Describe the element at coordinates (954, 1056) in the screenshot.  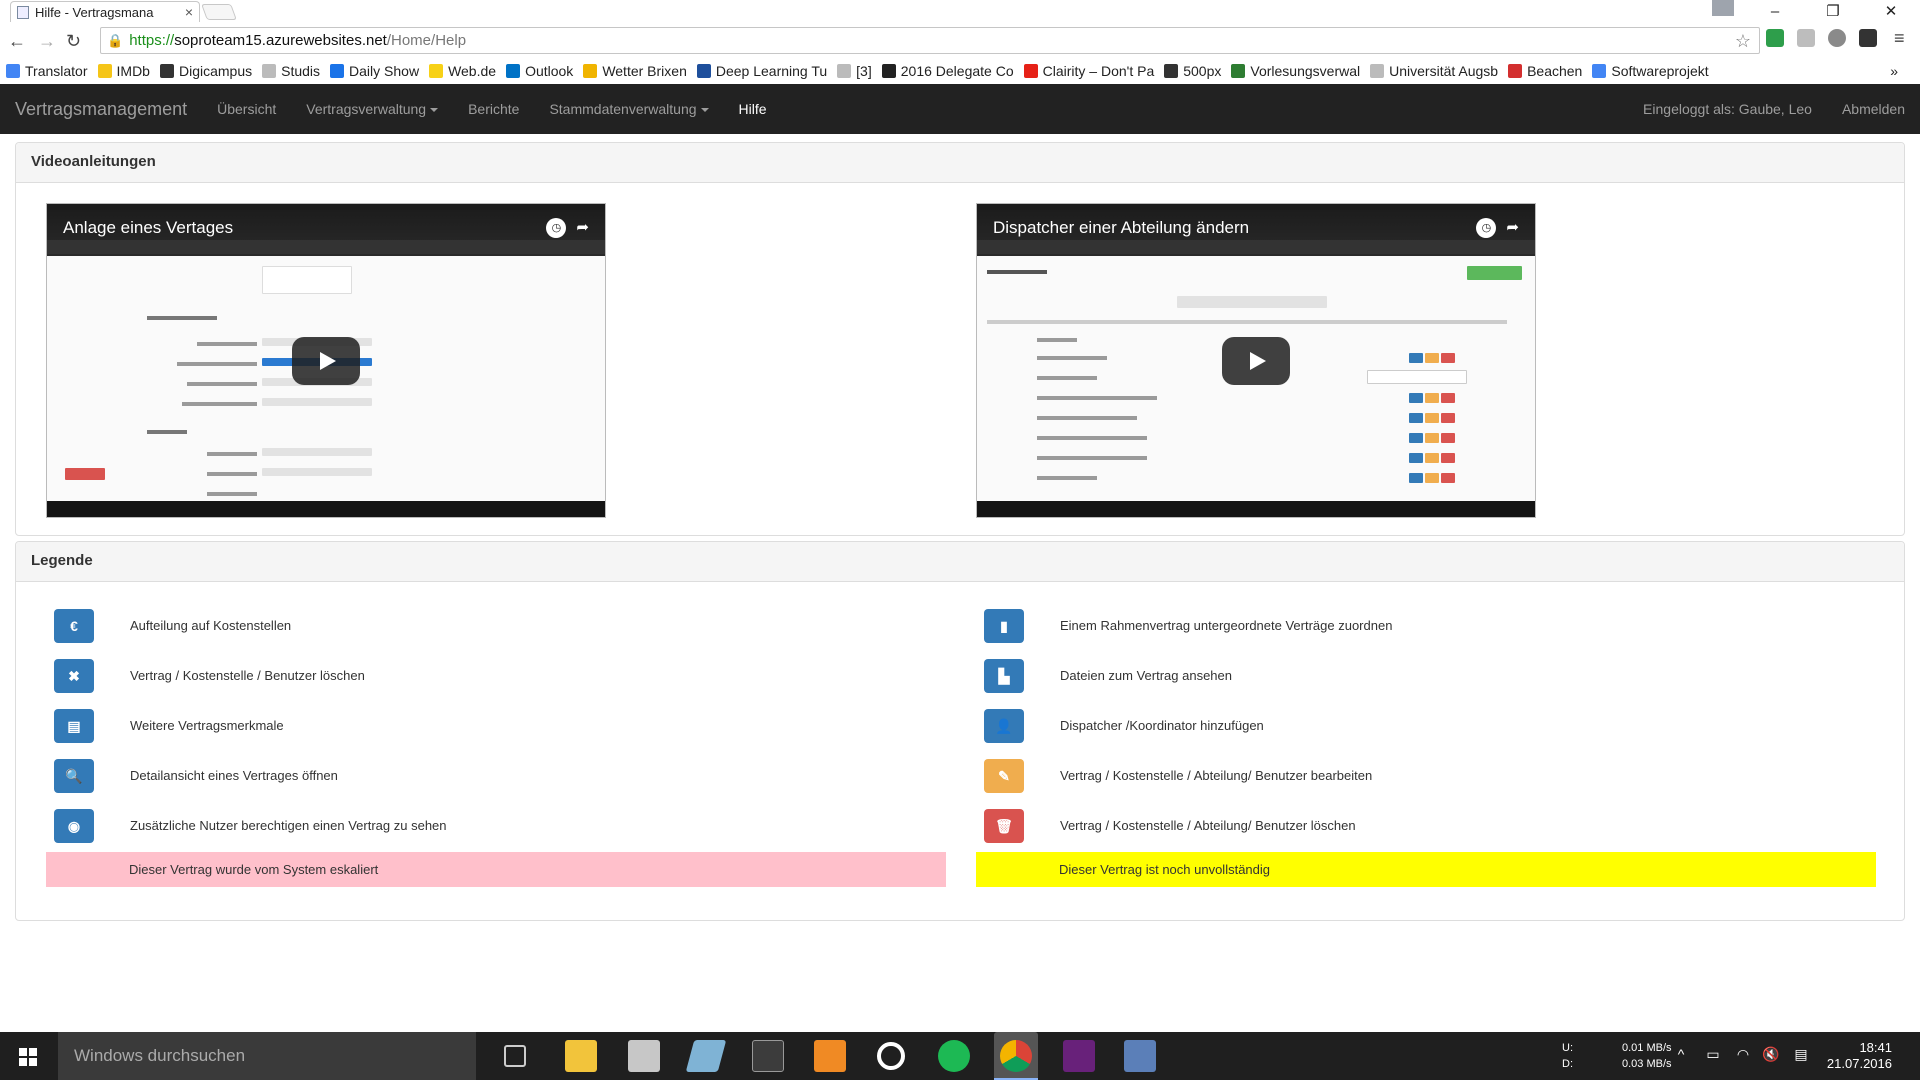
I see `spotify-icon` at that location.